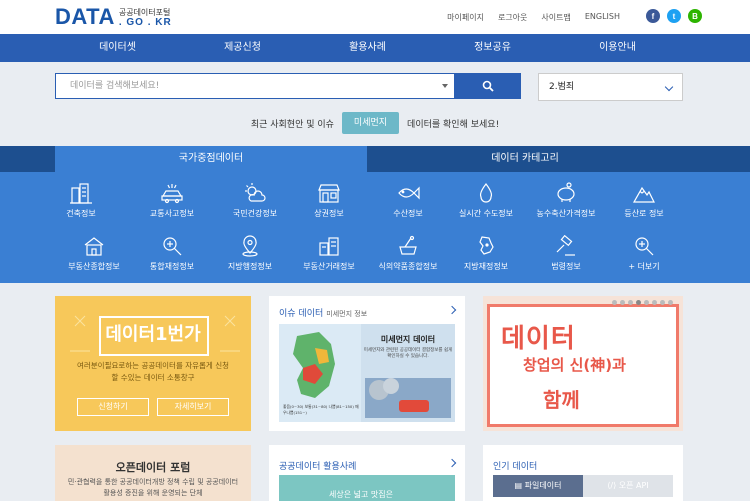  What do you see at coordinates (543, 485) in the screenshot?
I see `tab-label: 파일데이터` at bounding box center [543, 485].